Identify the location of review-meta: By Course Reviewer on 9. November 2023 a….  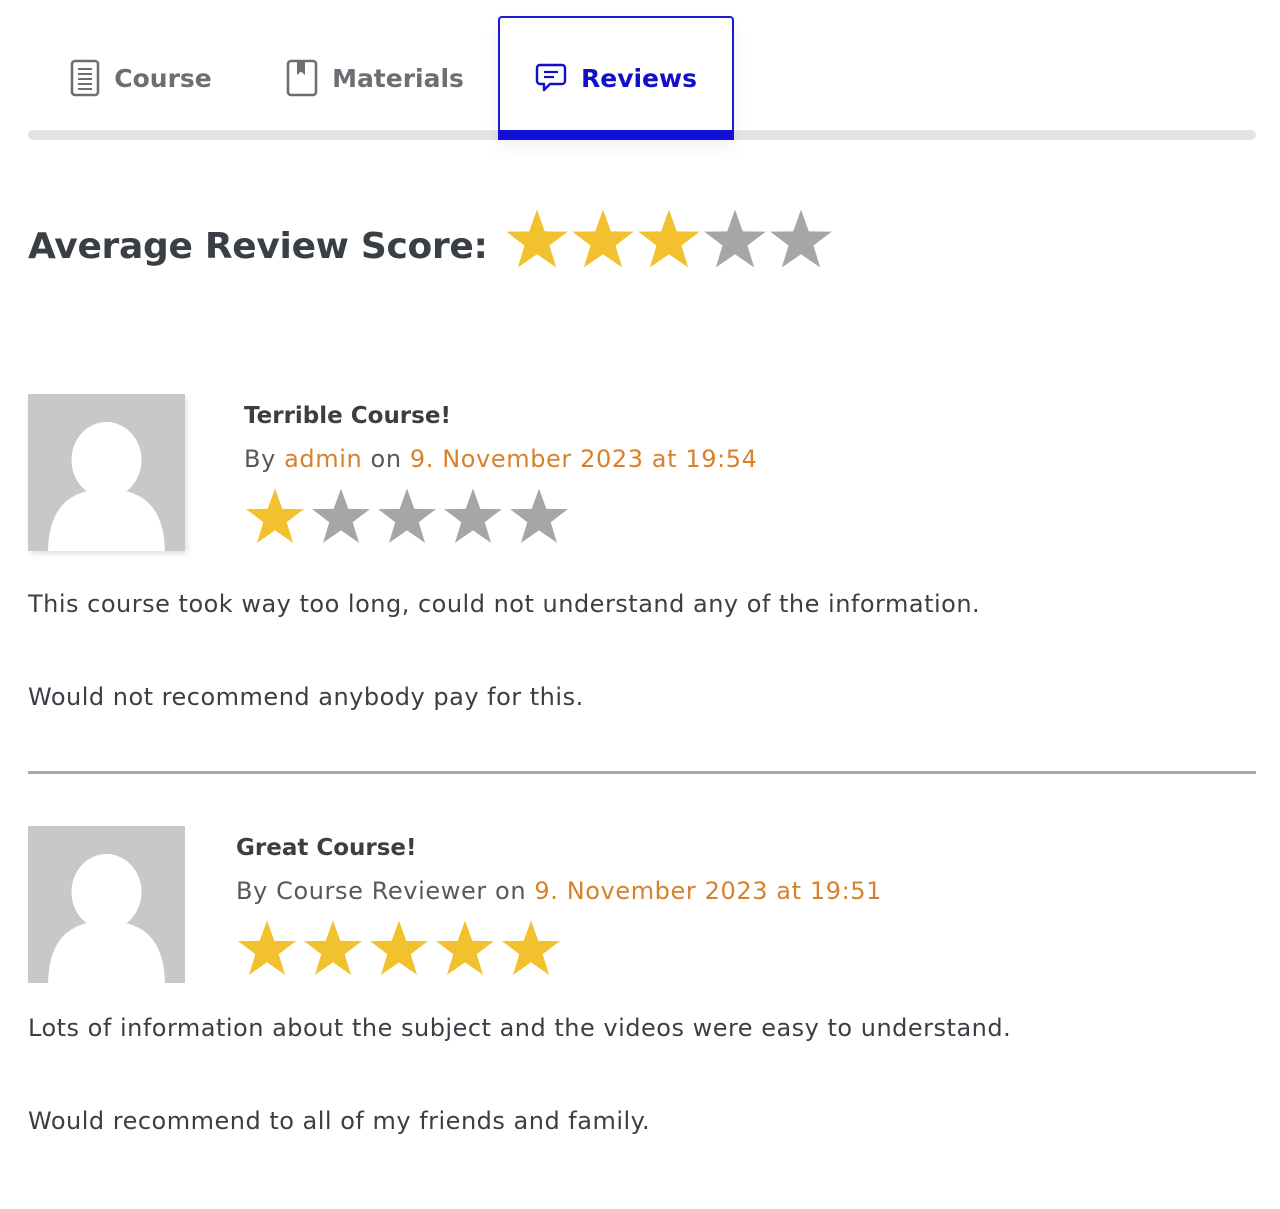
(559, 891).